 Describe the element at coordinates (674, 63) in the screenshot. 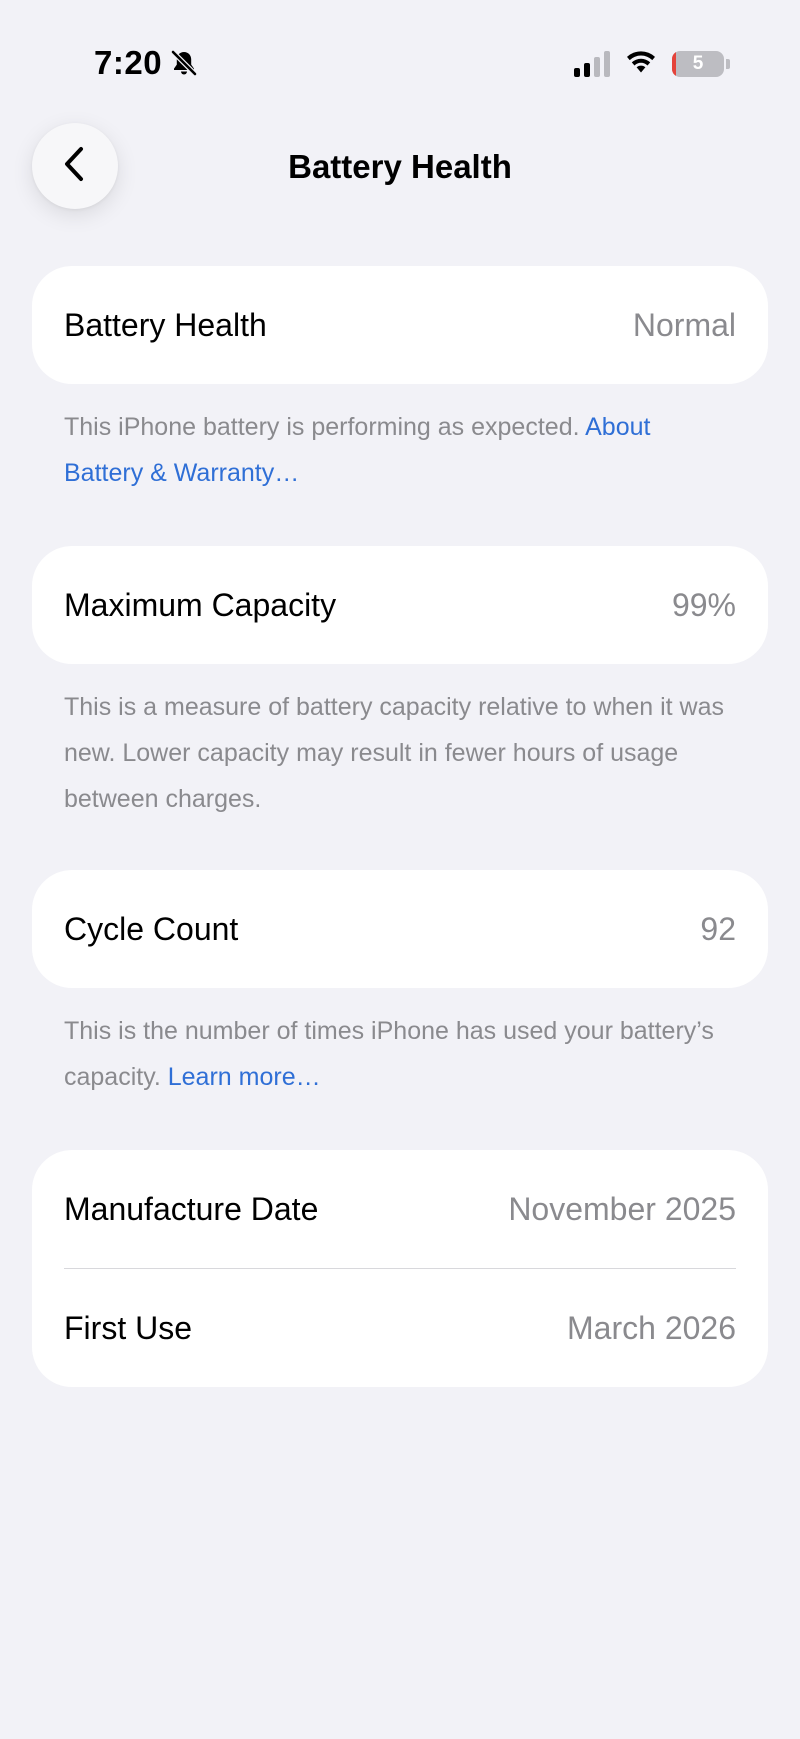

I see `battery-fill` at that location.